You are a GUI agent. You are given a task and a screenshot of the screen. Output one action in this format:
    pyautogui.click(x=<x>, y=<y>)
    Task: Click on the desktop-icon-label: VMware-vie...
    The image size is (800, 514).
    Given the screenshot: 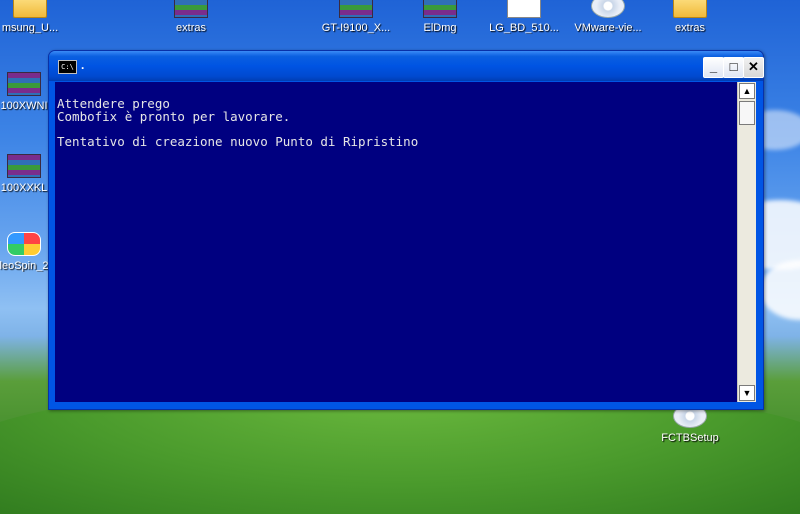 What is the action you would take?
    pyautogui.click(x=608, y=28)
    